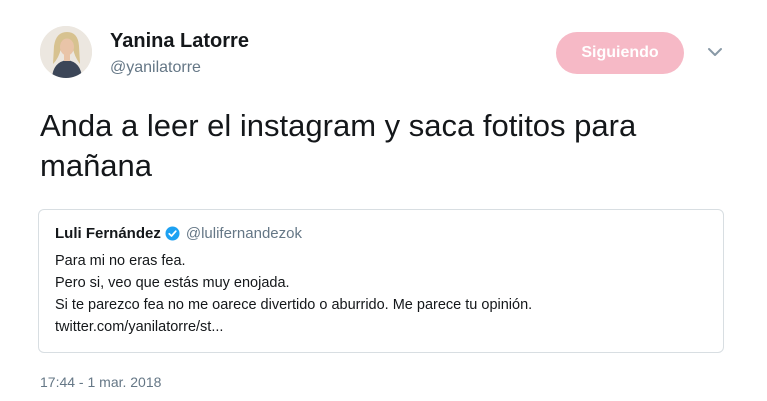 This screenshot has width=767, height=401. I want to click on verified-badge-icon, so click(172, 233).